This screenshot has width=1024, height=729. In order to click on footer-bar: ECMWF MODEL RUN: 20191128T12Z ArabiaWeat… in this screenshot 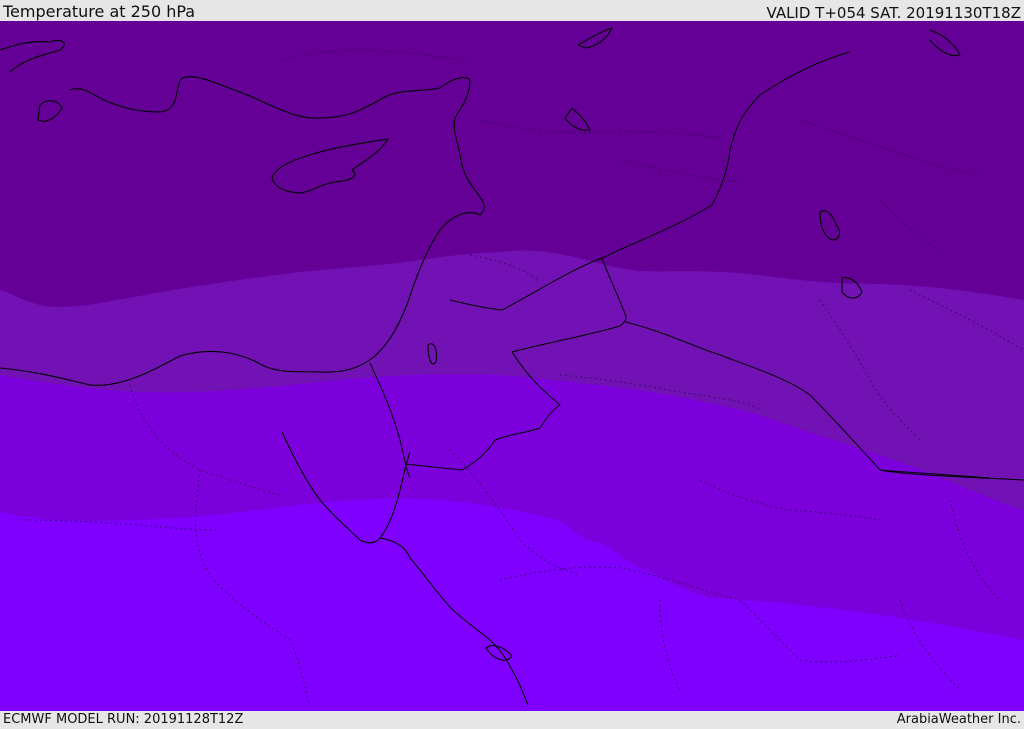, I will do `click(512, 720)`.